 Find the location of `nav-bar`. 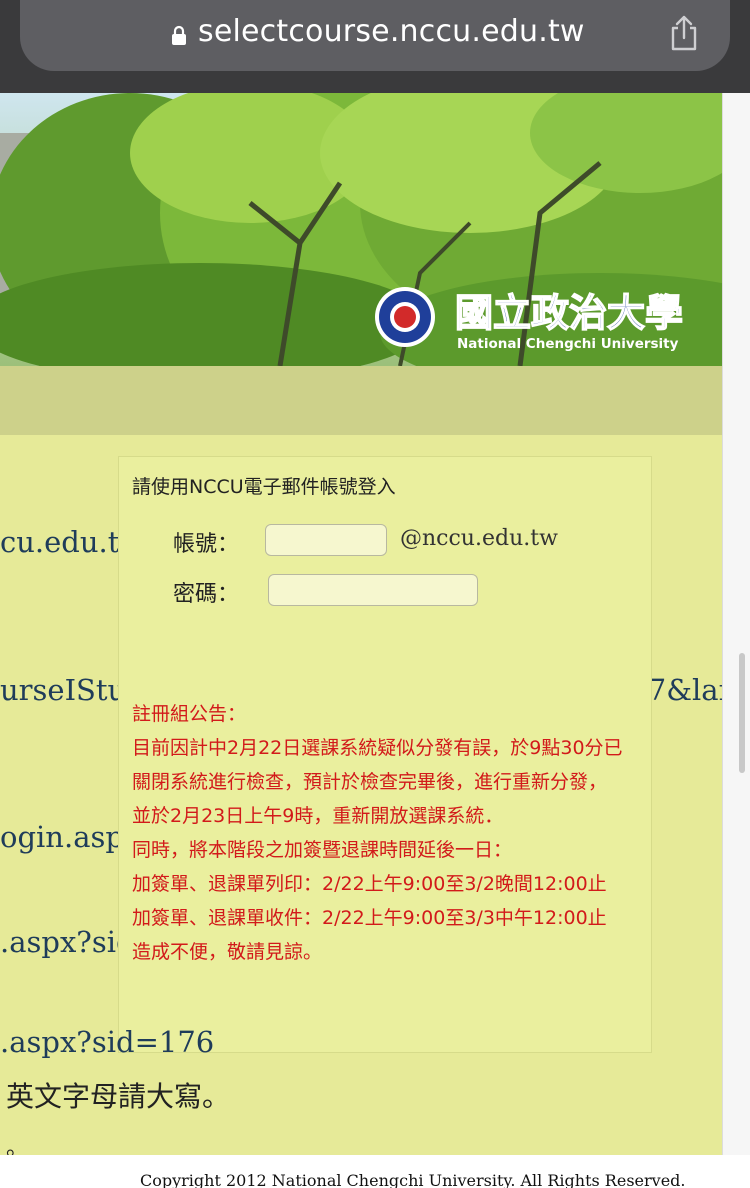

nav-bar is located at coordinates (361, 400).